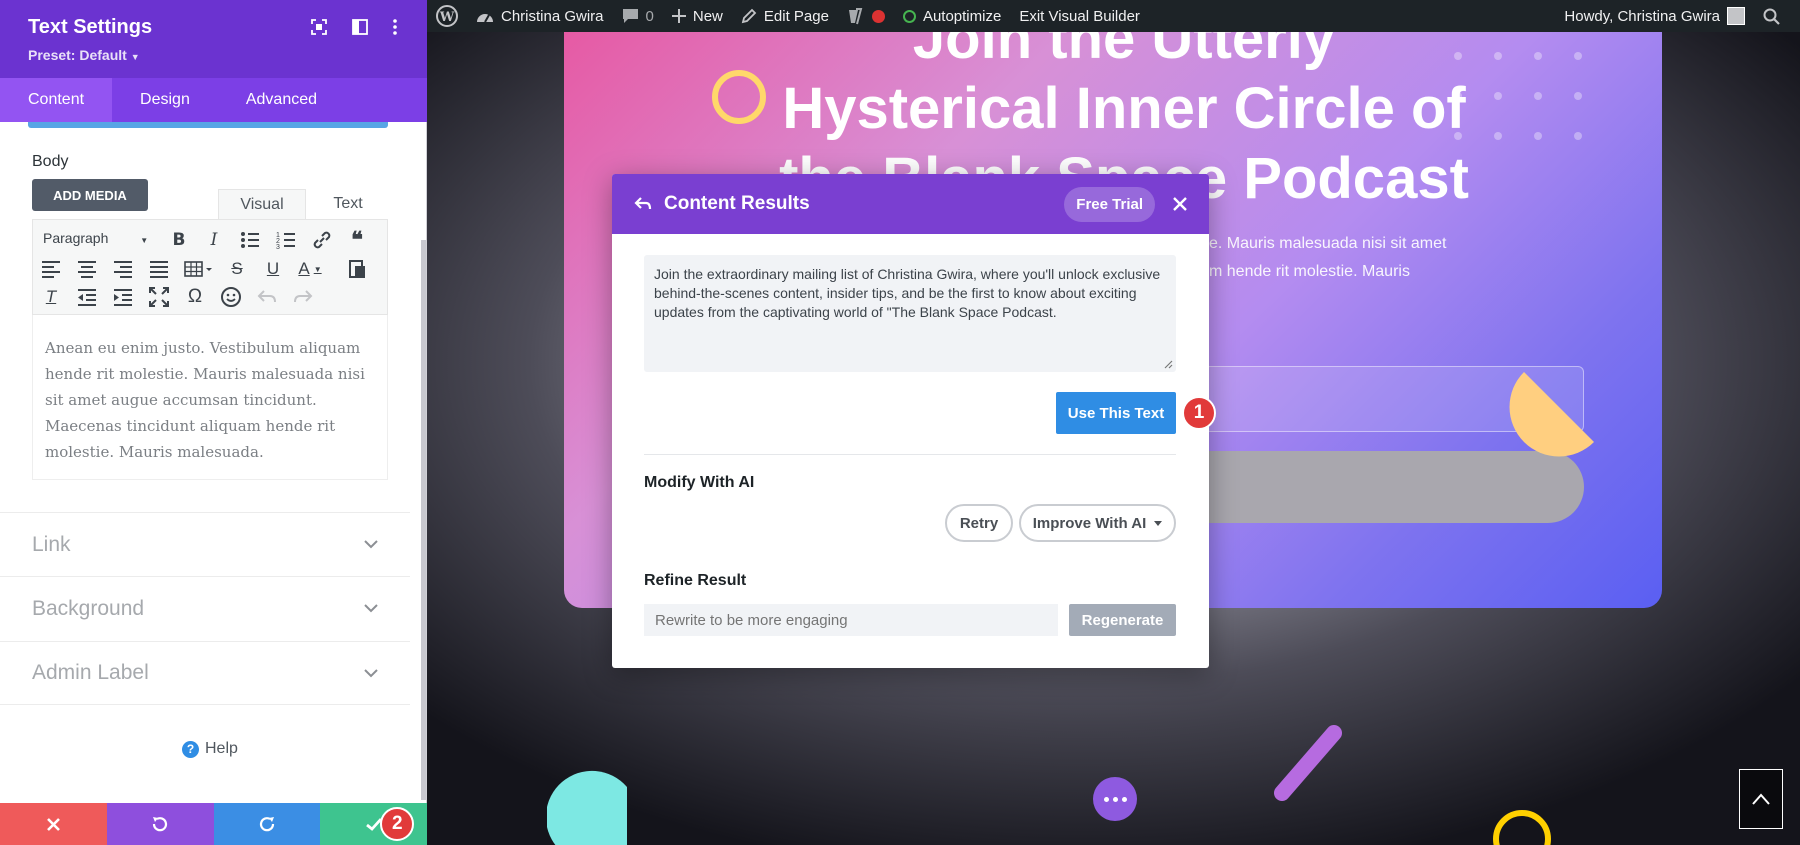  I want to click on blockquote-icon: ❝, so click(357, 239).